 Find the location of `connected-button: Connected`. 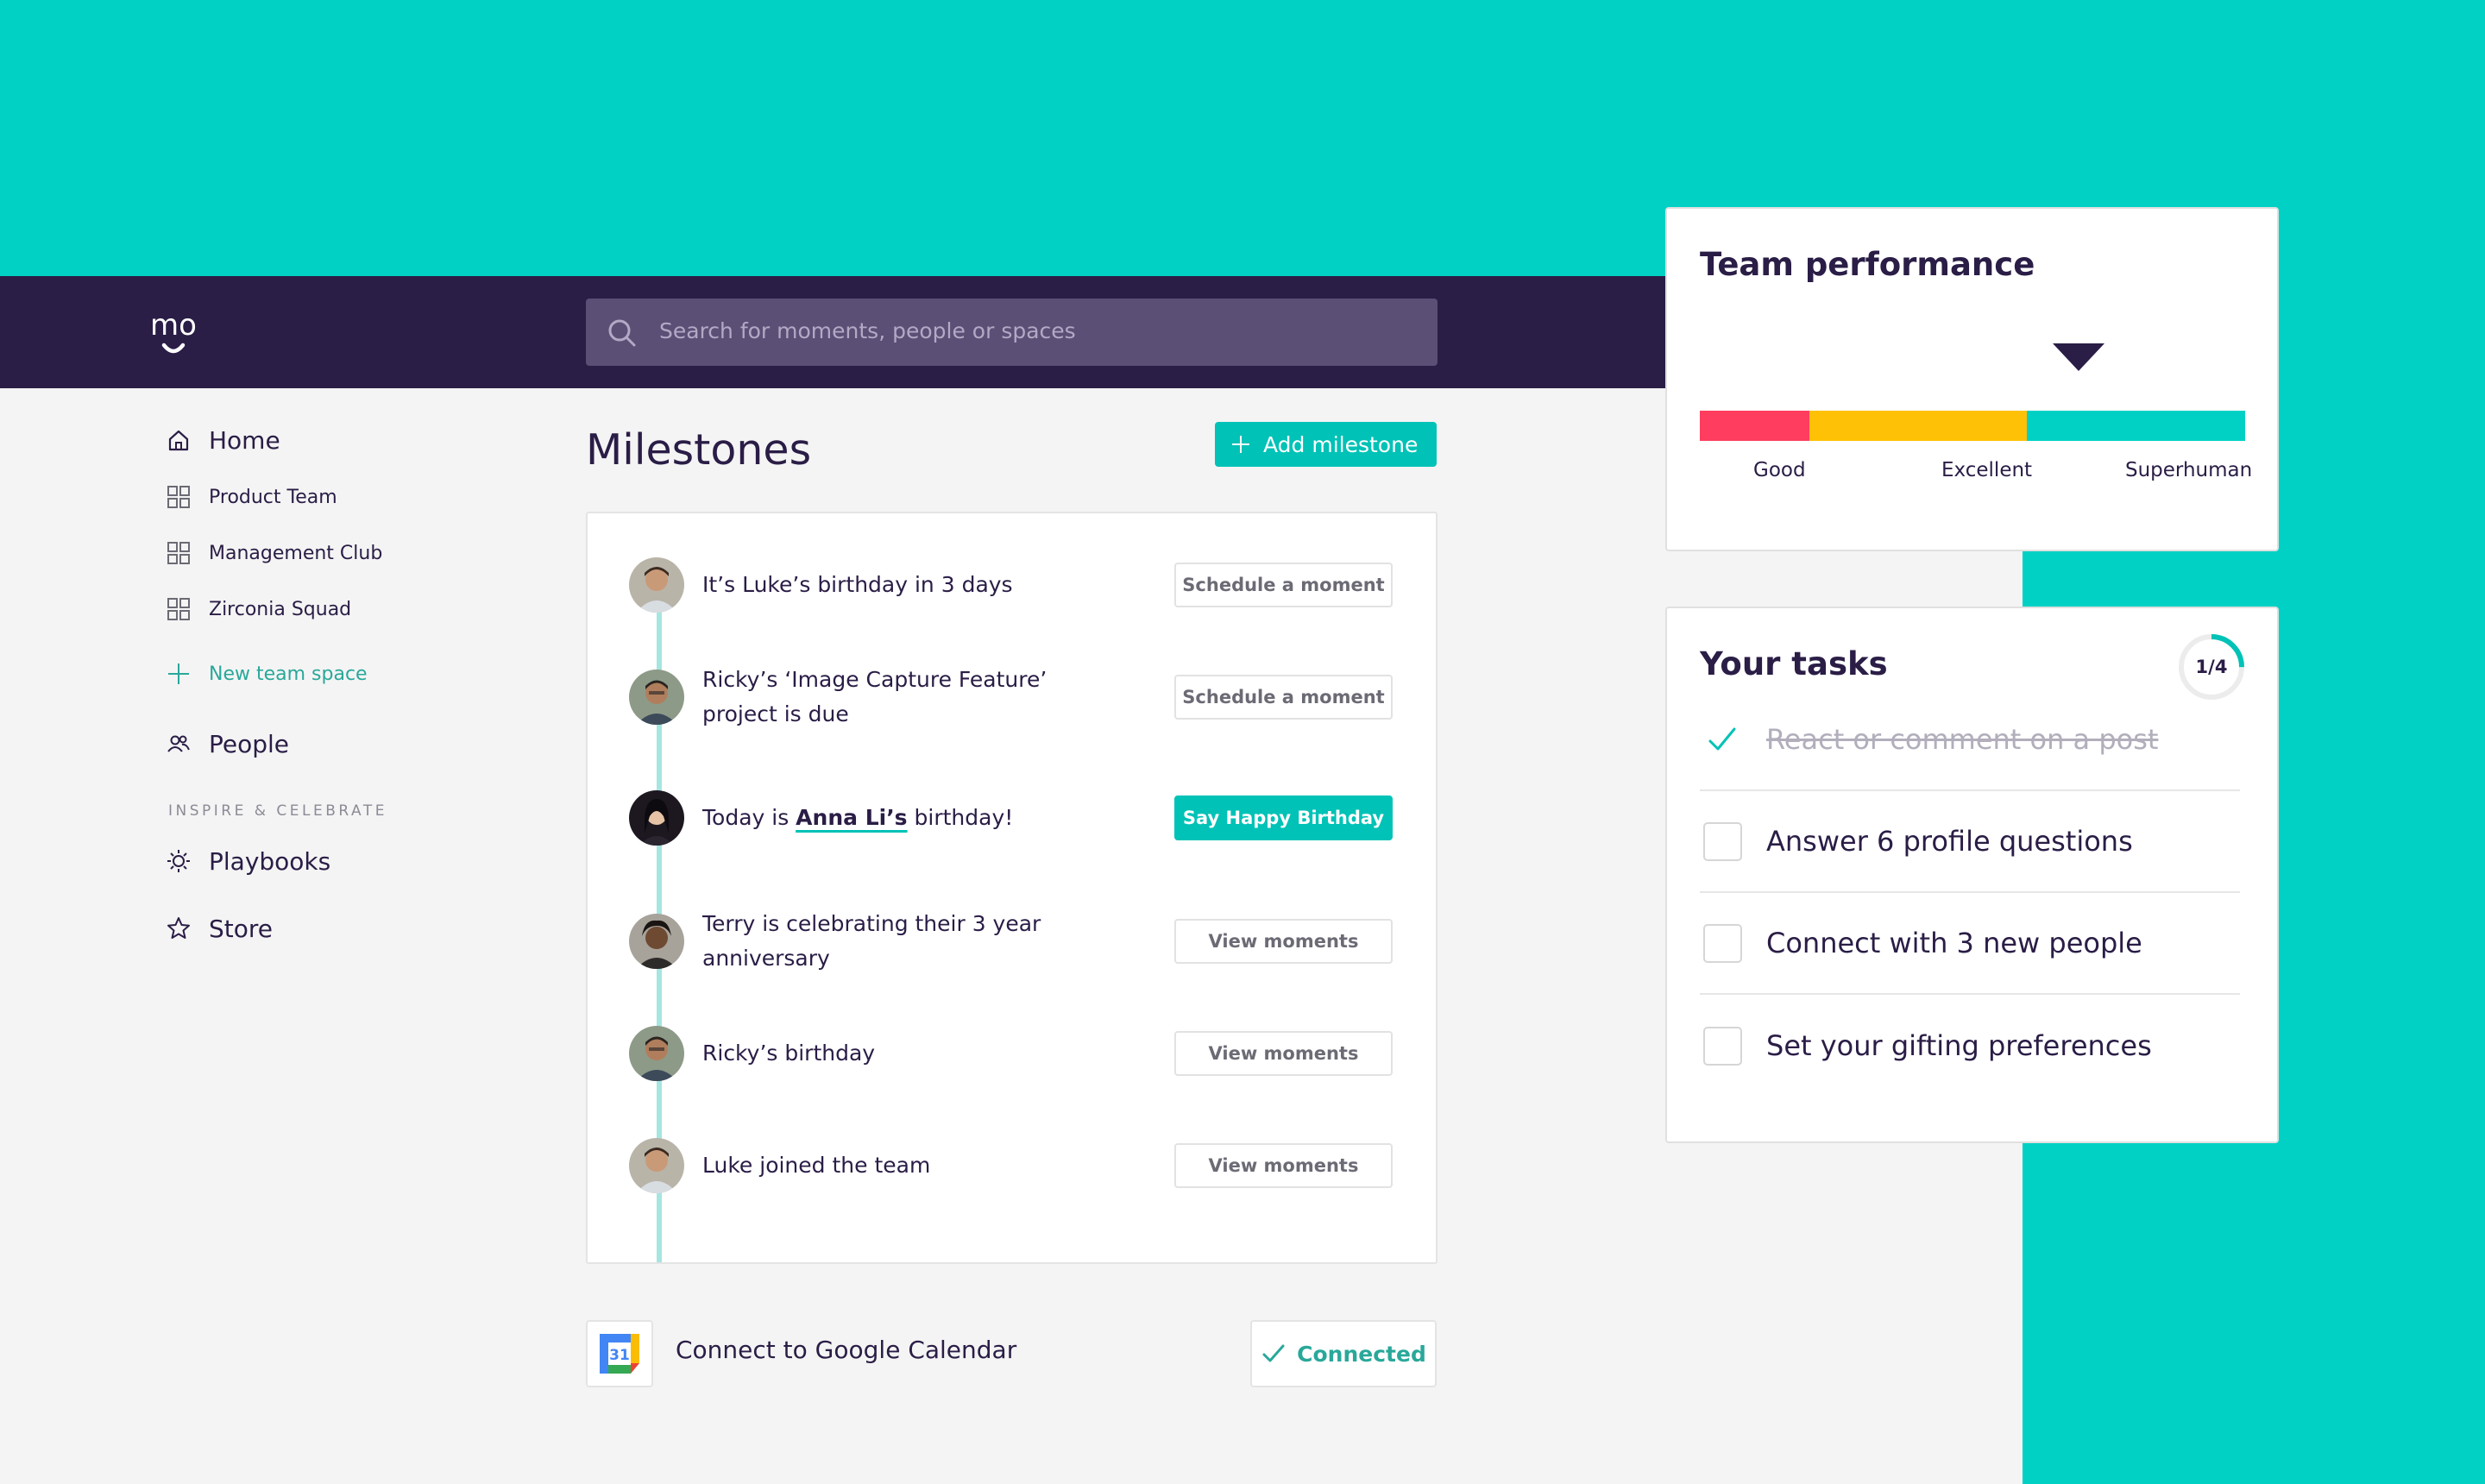

connected-button: Connected is located at coordinates (1343, 1353).